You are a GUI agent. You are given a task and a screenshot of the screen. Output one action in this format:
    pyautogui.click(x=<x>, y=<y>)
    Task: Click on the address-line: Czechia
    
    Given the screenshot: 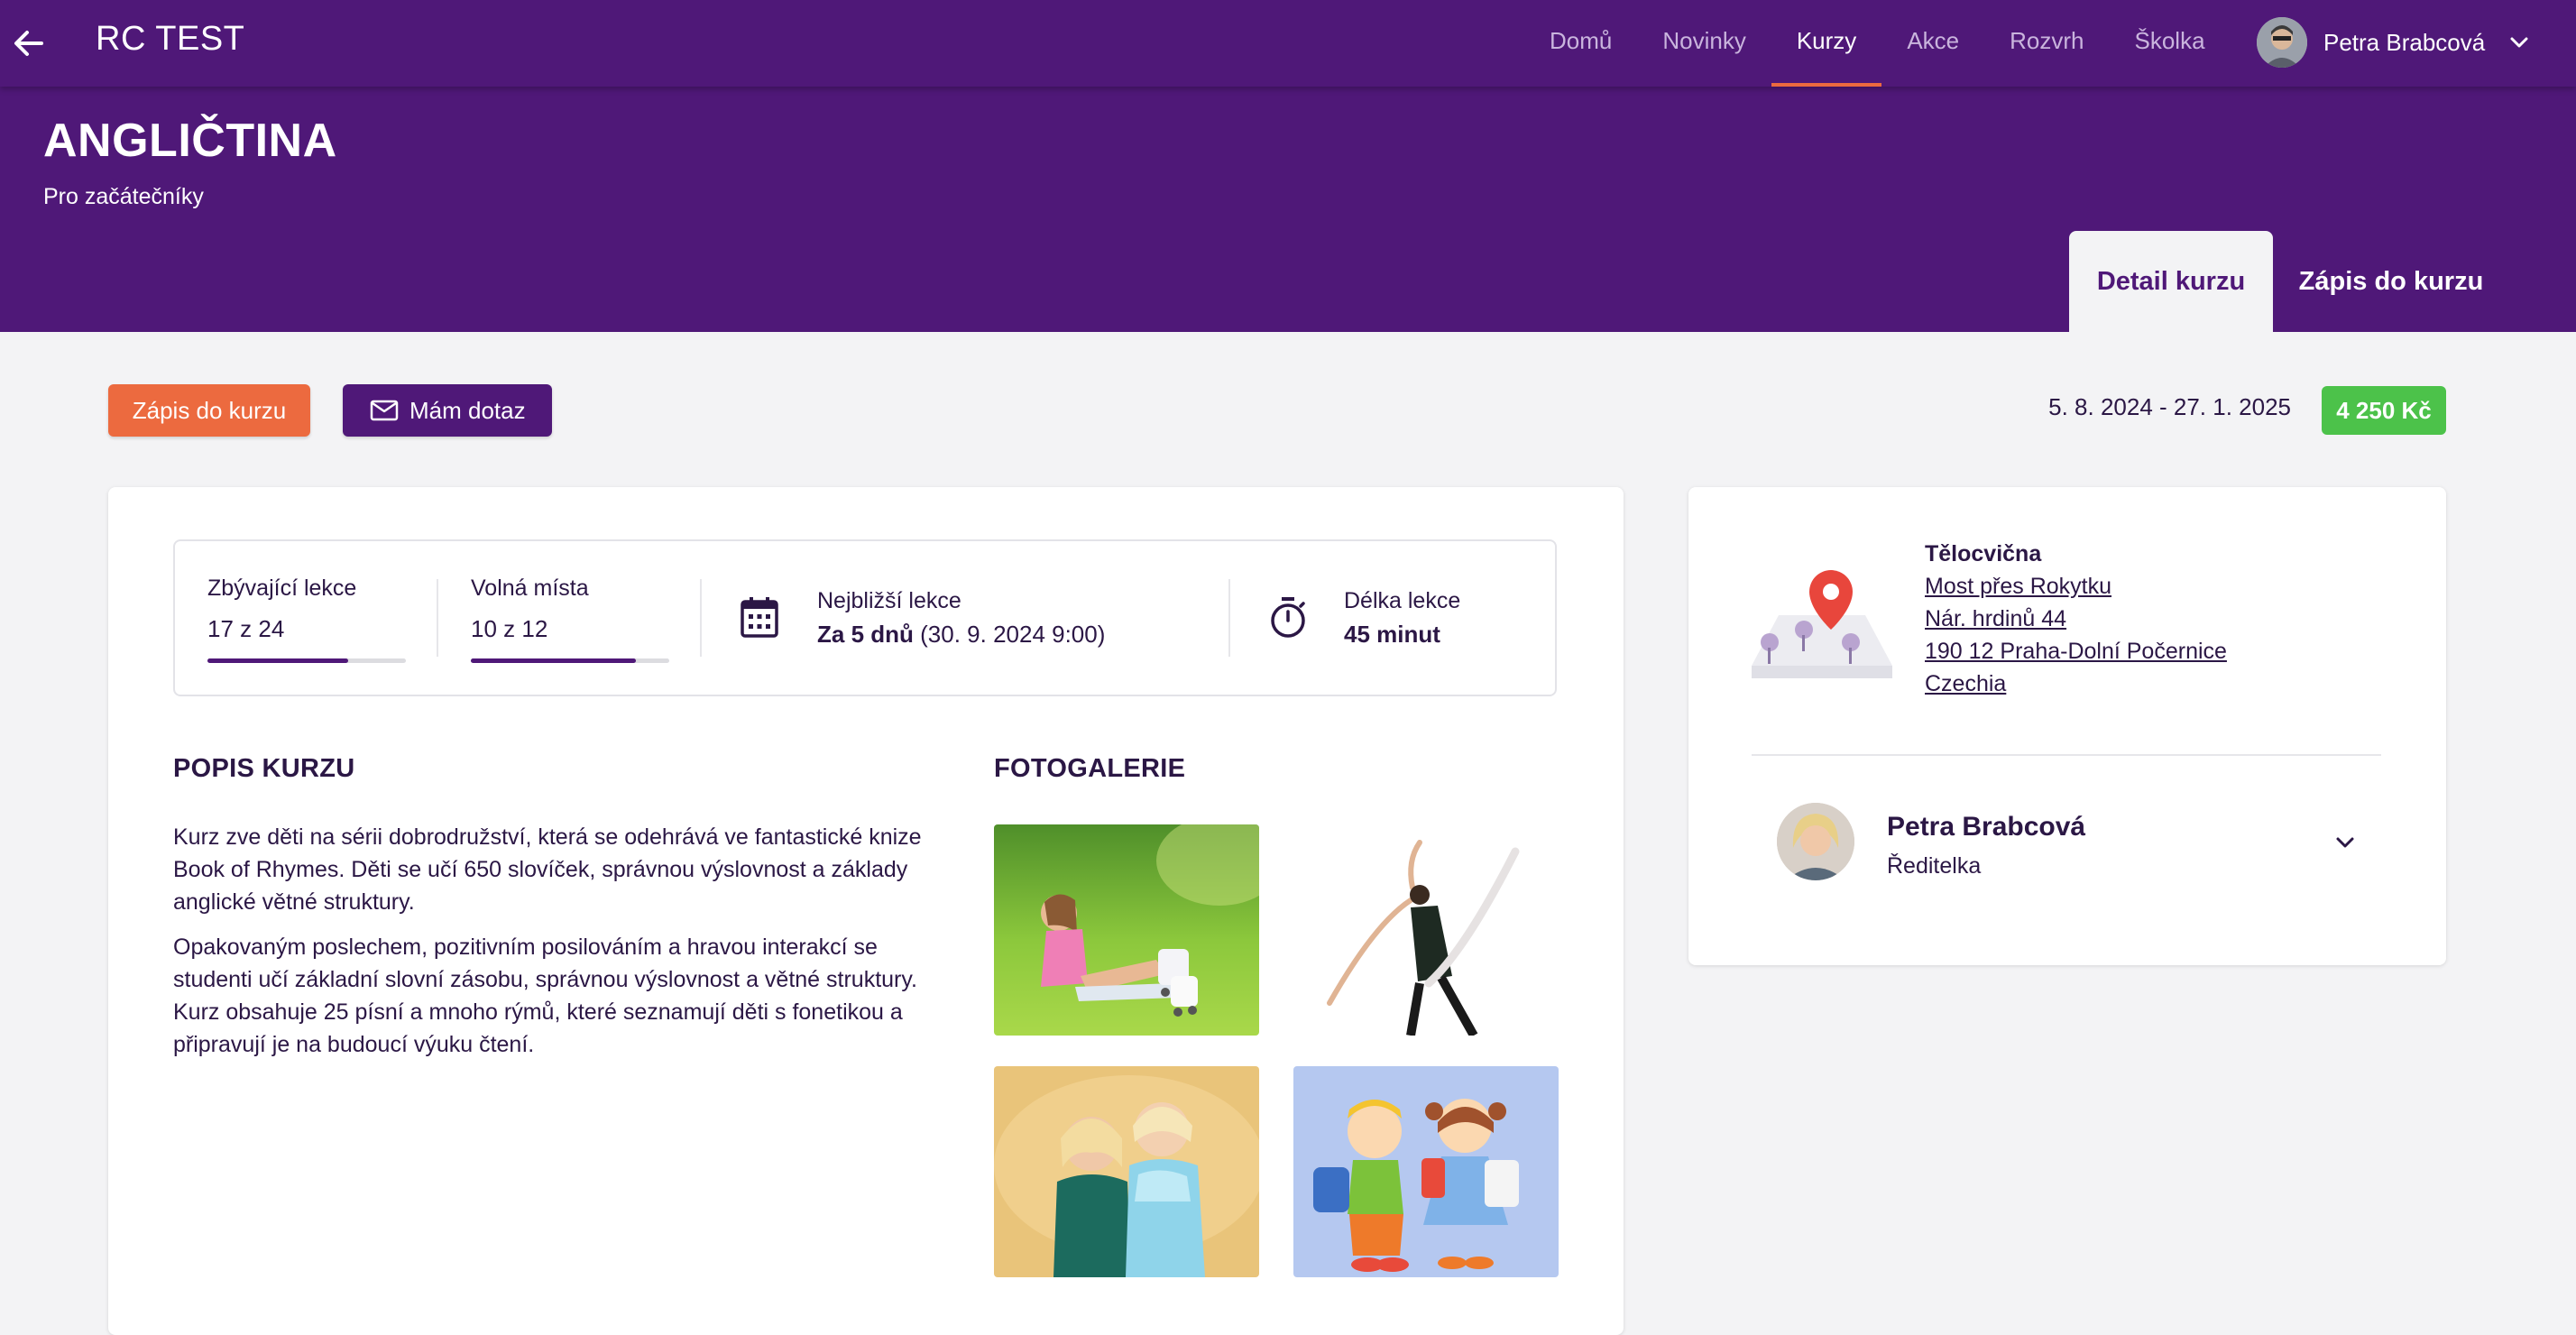 What is the action you would take?
    pyautogui.click(x=1965, y=684)
    